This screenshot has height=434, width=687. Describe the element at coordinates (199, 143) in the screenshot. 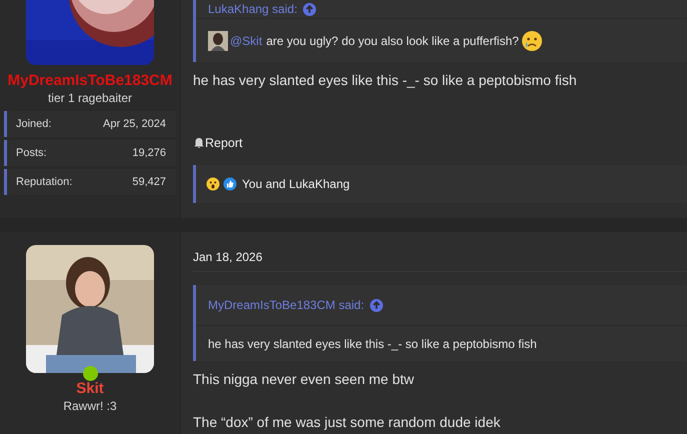

I see `bell-icon` at that location.